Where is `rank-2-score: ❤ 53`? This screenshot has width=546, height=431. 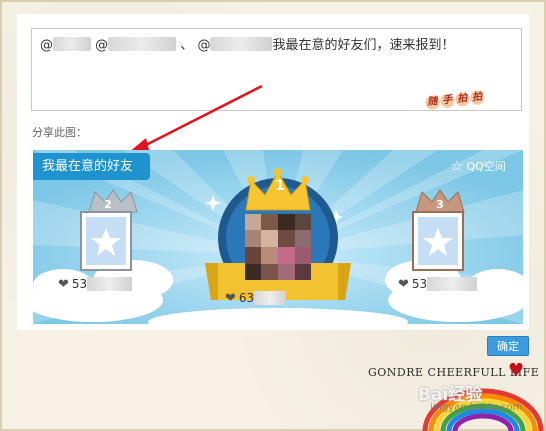 rank-2-score: ❤ 53 is located at coordinates (95, 284).